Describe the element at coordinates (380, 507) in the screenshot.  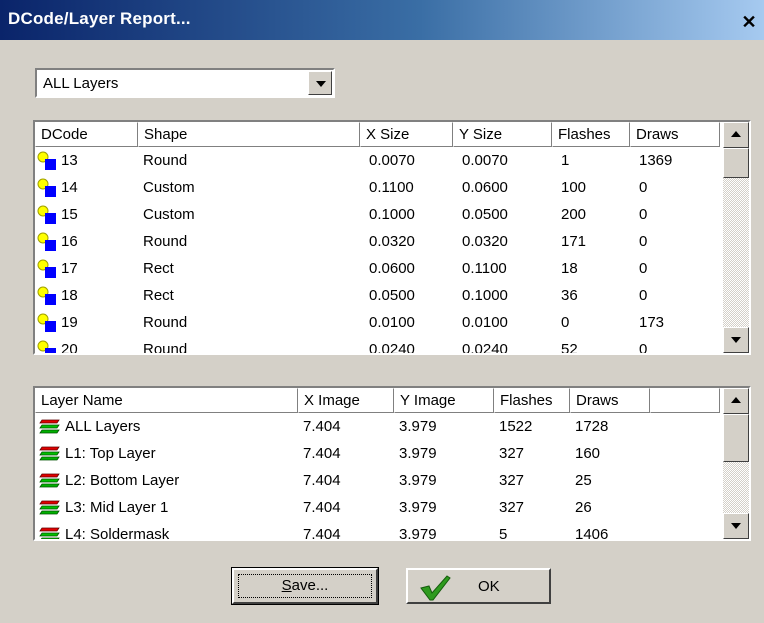
I see `table-row: L3: Mid Layer 1 7.404 3.979 327 26` at that location.